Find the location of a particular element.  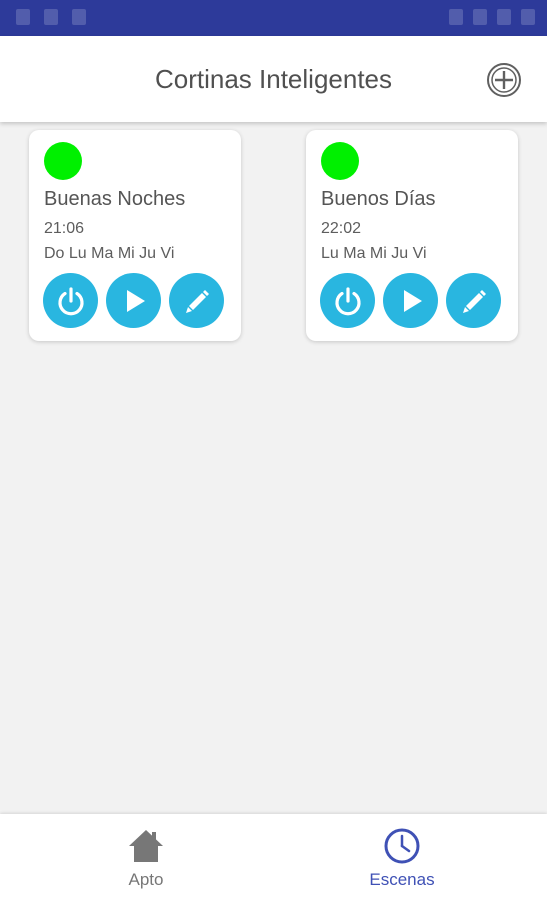

add-scene-button is located at coordinates (504, 80).